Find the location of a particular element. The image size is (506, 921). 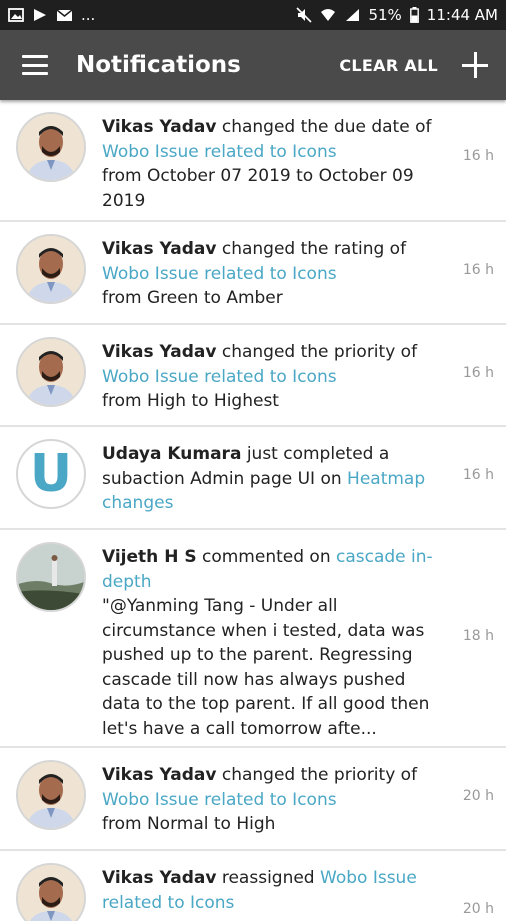

page-title: Notifications is located at coordinates (158, 65).